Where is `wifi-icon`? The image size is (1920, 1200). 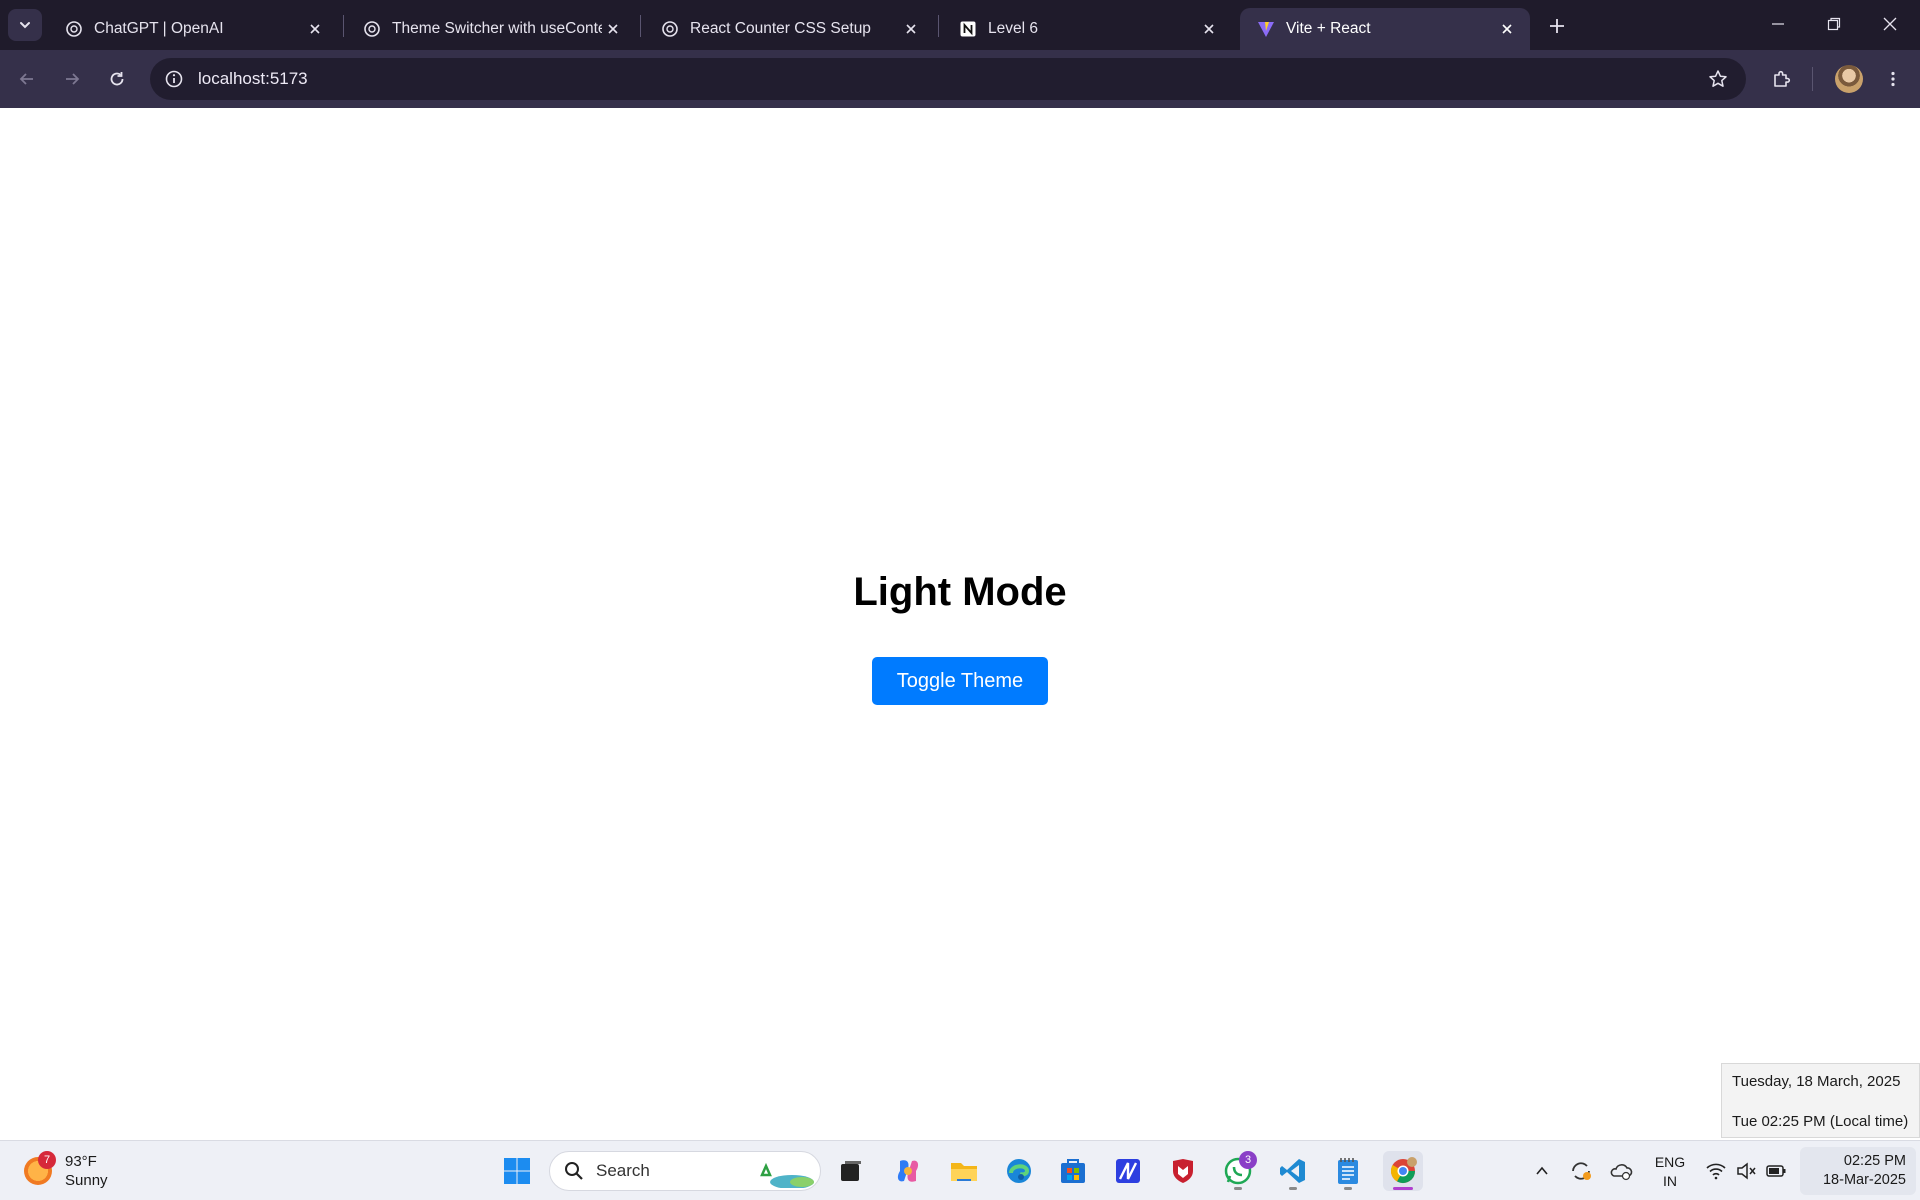
wifi-icon is located at coordinates (1716, 1171).